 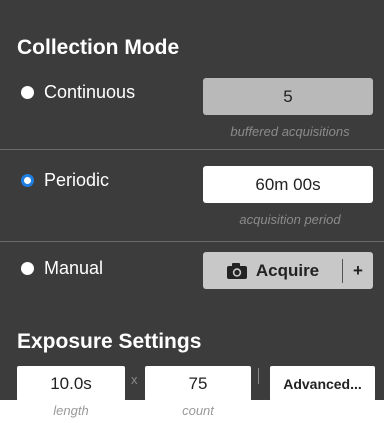 I want to click on acquire-button: Acquire, so click(x=272, y=270).